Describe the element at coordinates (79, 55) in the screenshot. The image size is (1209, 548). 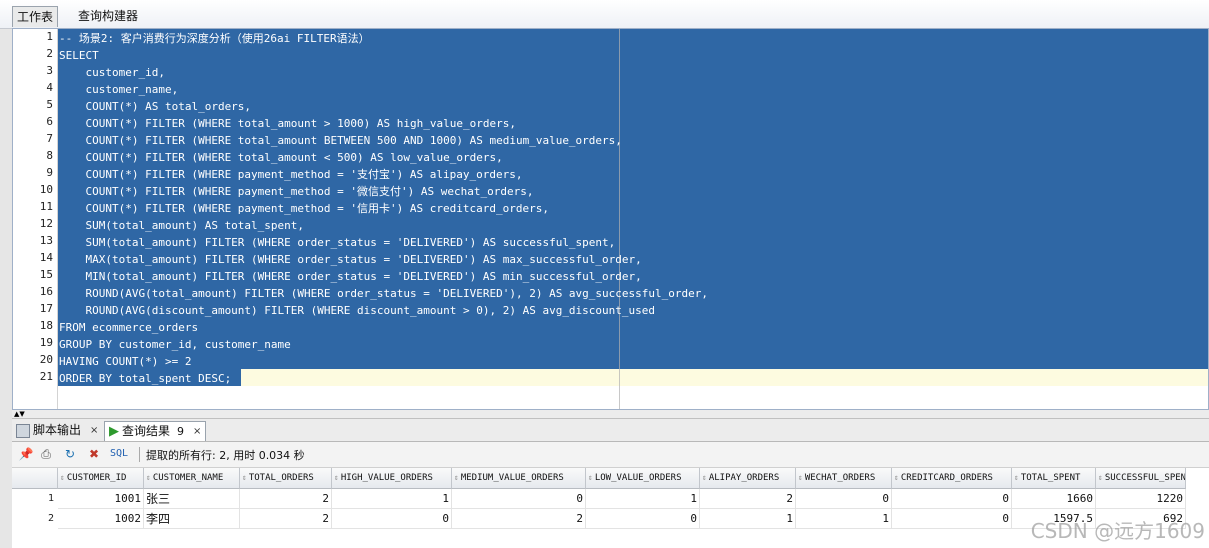
I see `code-line: SELECT` at that location.